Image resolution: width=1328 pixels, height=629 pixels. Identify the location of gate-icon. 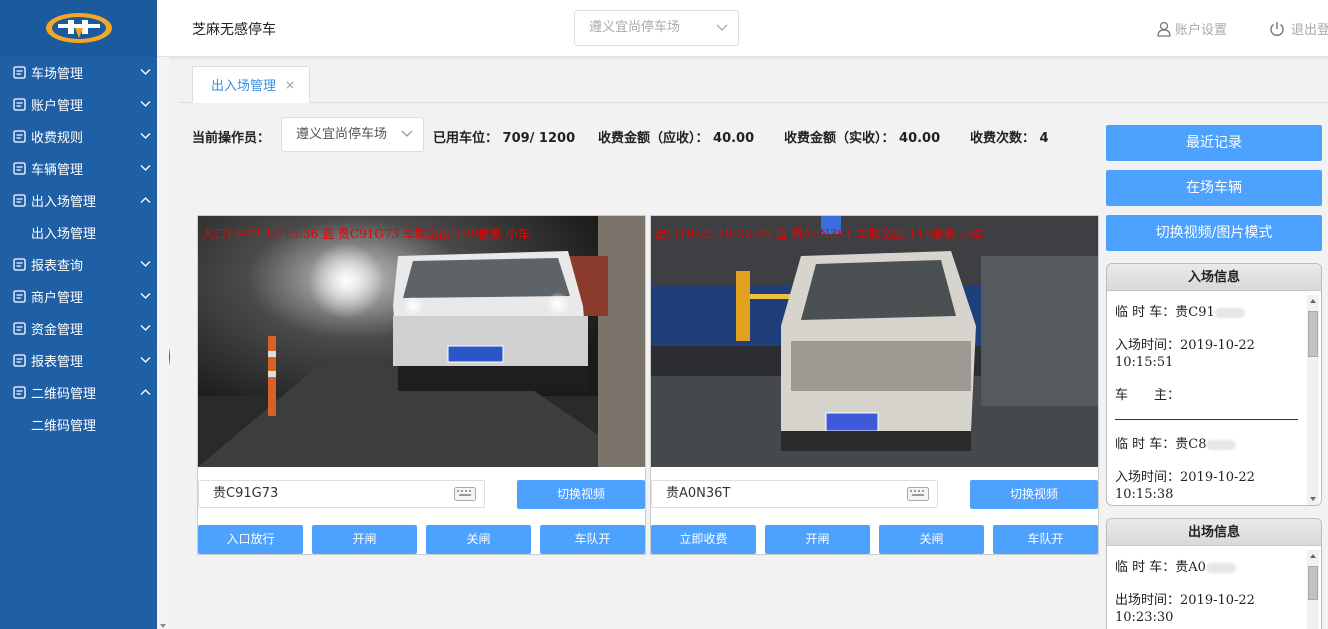
(19, 200).